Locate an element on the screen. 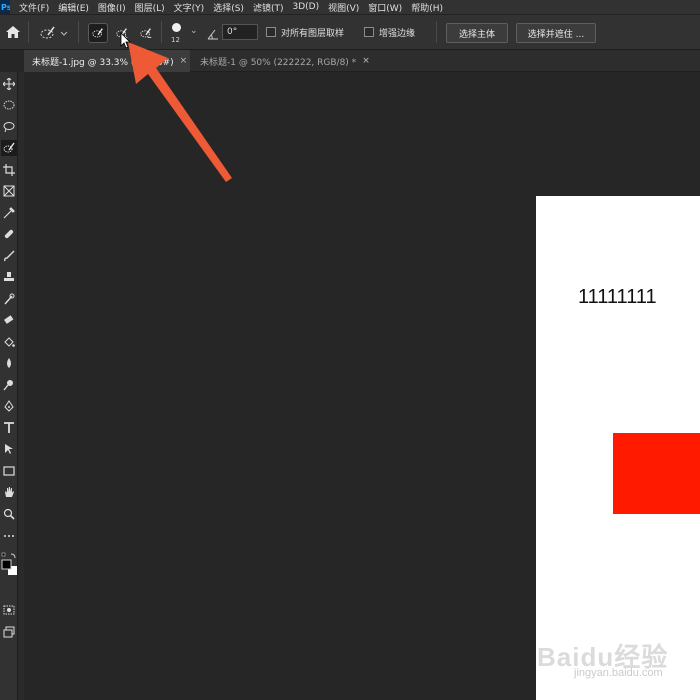 This screenshot has height=700, width=700. baidu-watermark-url: jingyan.baidu.com is located at coordinates (618, 673).